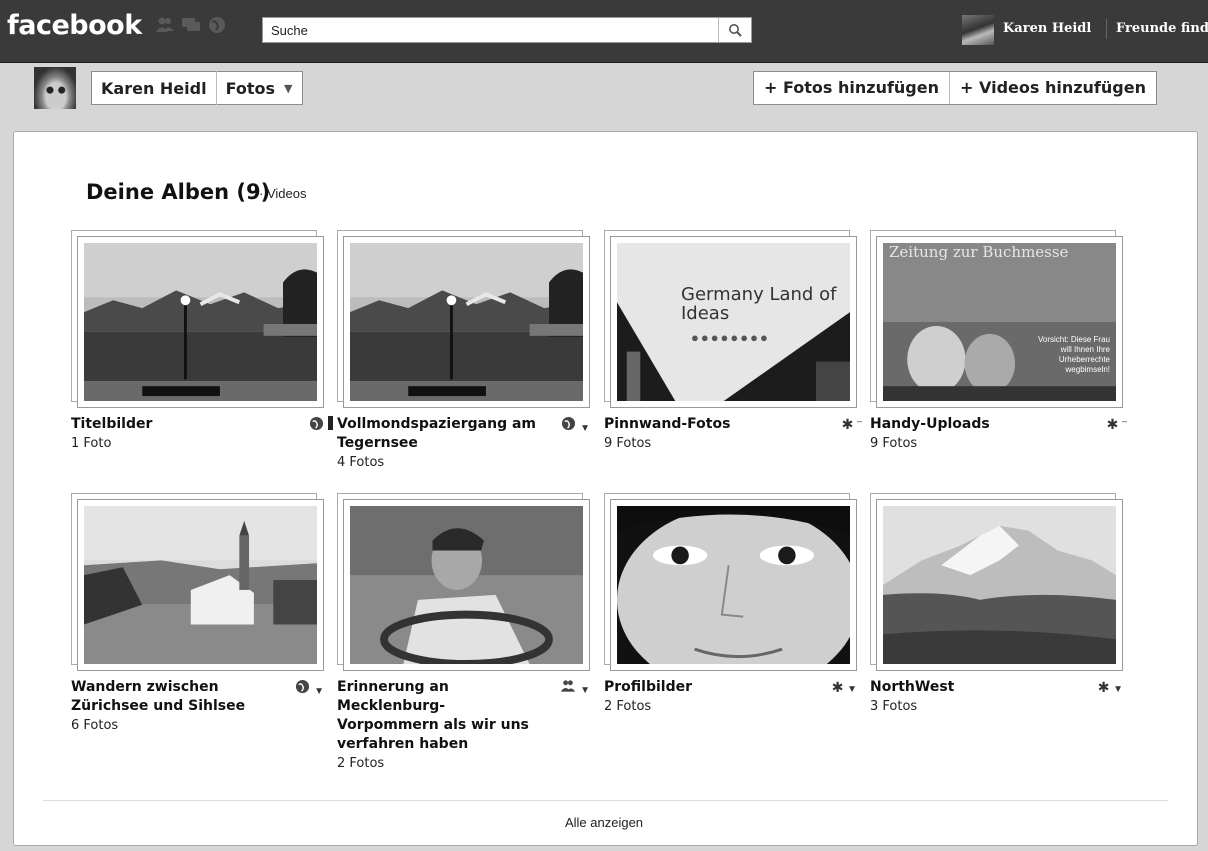 The width and height of the screenshot is (1208, 851). What do you see at coordinates (154, 88) in the screenshot?
I see `breadcrumb-user: Karen Heidl` at bounding box center [154, 88].